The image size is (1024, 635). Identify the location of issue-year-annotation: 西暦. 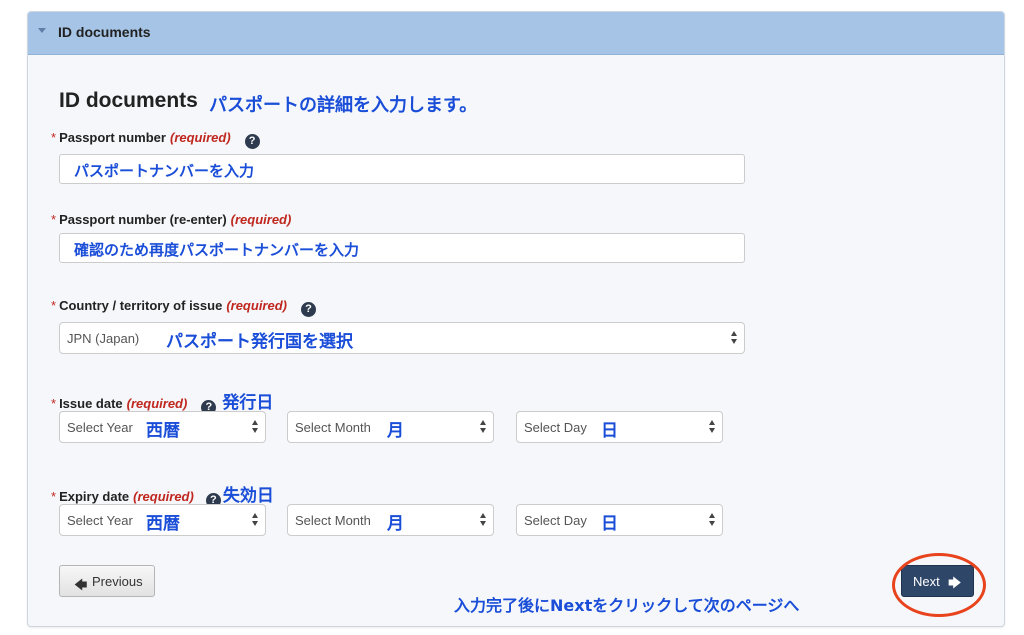
(163, 431).